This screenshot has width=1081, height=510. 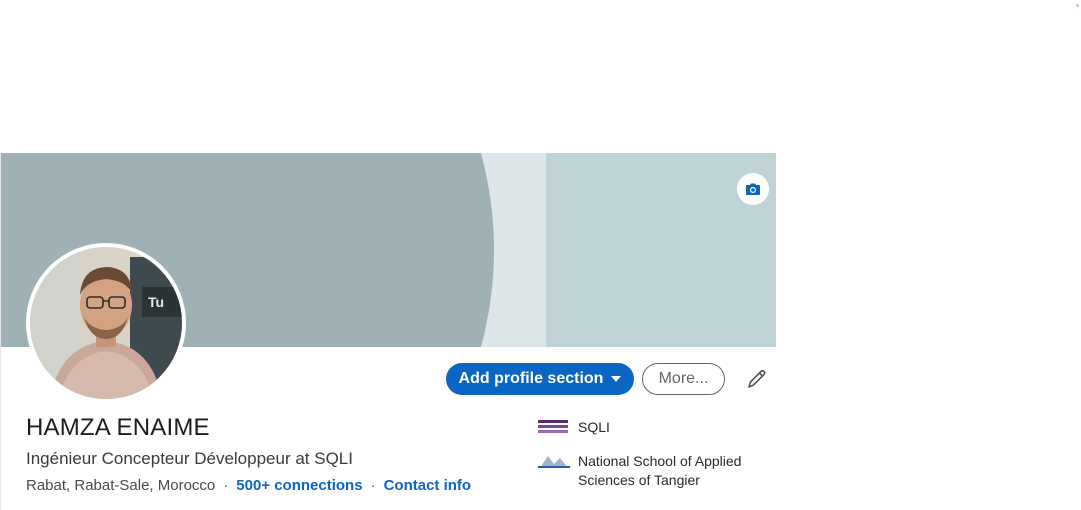 I want to click on avatar-photo: Tu, so click(x=106, y=323).